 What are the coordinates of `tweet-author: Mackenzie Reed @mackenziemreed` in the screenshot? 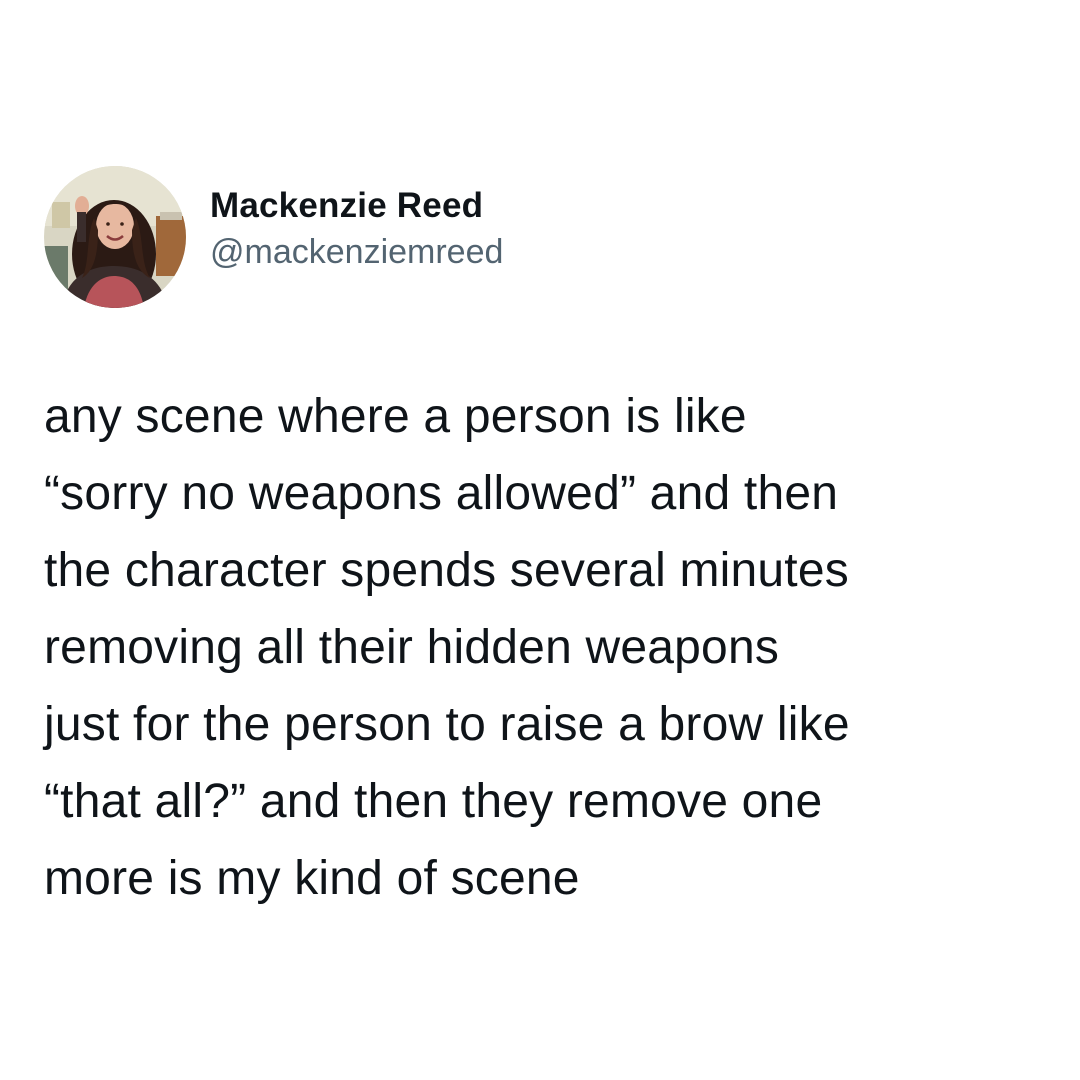 It's located at (273, 237).